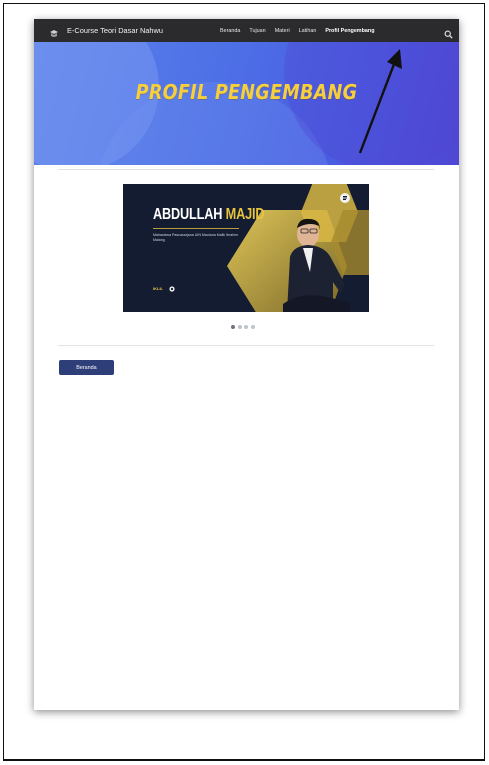 Image resolution: width=489 pixels, height=765 pixels. Describe the element at coordinates (86, 367) in the screenshot. I see `beranda-button: Beranda` at that location.